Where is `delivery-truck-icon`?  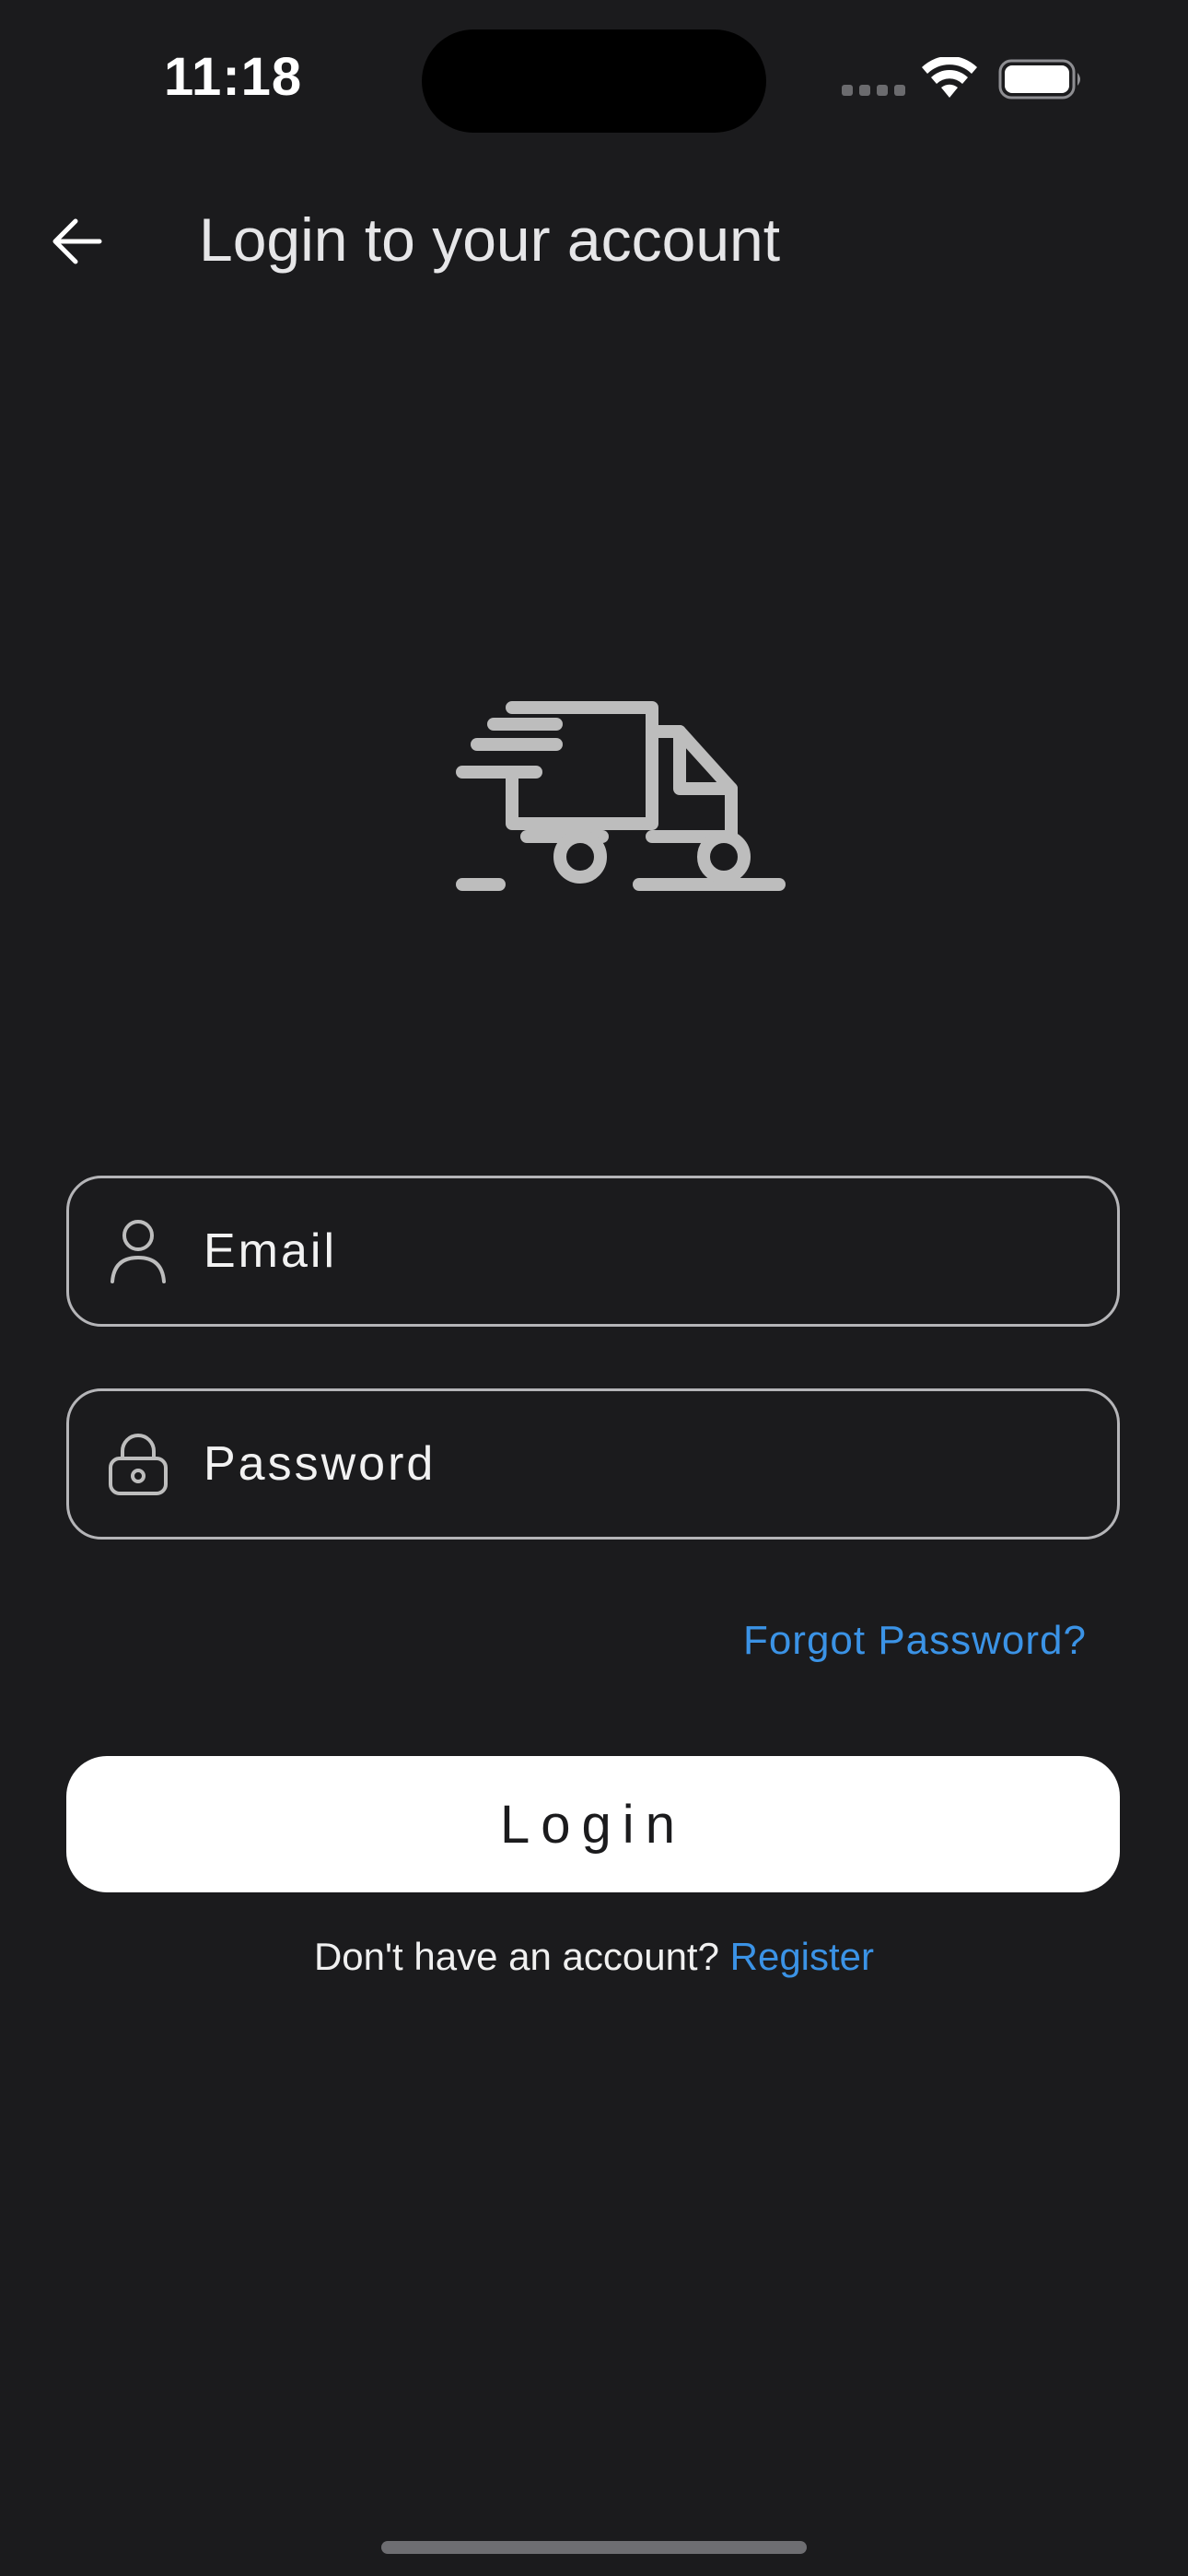
delivery-truck-icon is located at coordinates (621, 796).